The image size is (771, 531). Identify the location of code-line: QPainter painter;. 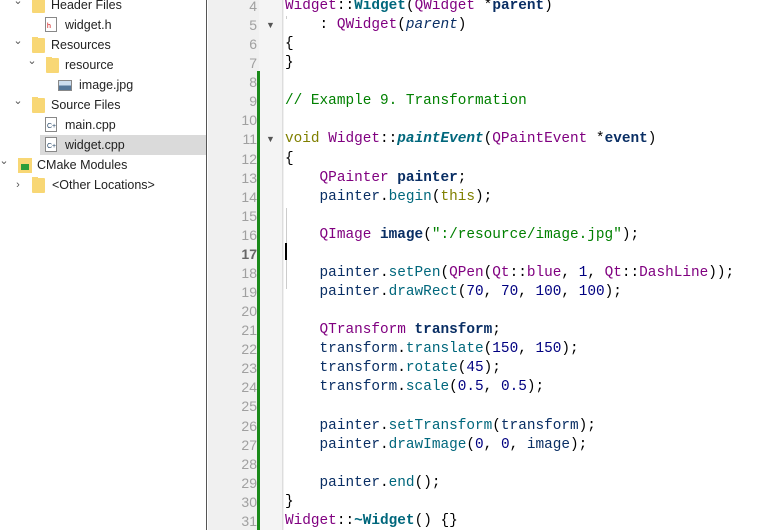
(376, 178).